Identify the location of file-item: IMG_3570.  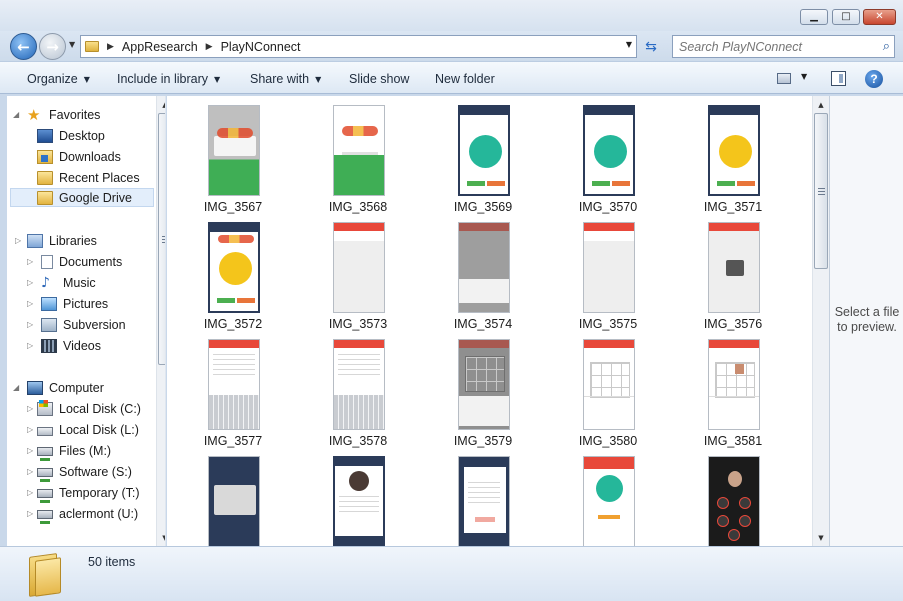
(608, 164).